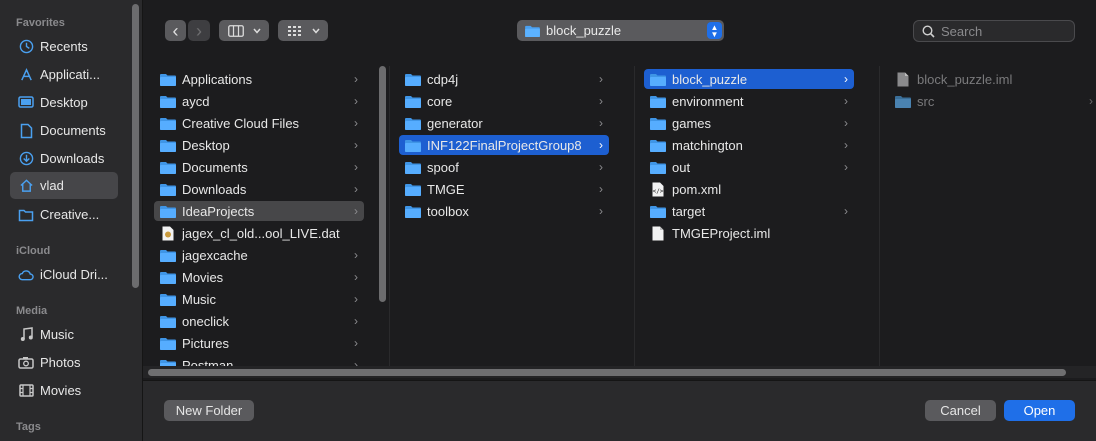 Image resolution: width=1096 pixels, height=441 pixels. What do you see at coordinates (257, 31) in the screenshot?
I see `chevron-down-icon` at bounding box center [257, 31].